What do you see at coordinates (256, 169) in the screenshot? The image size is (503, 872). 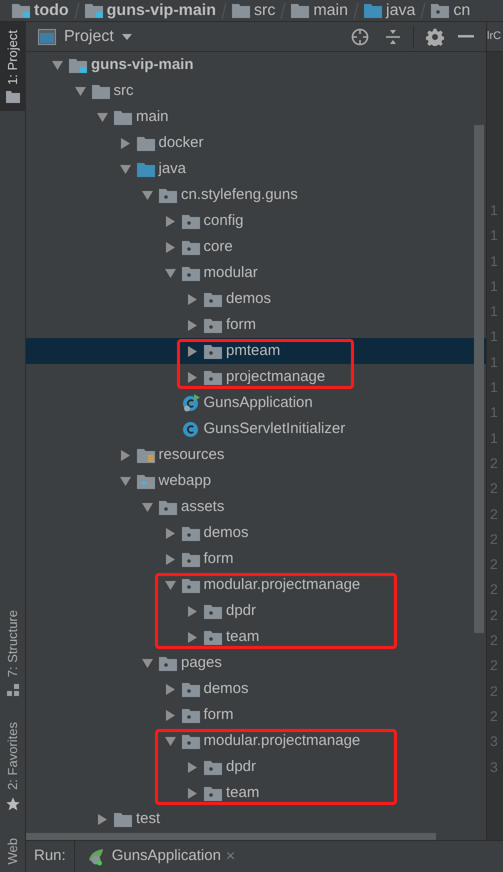 I see `tree-item: java` at bounding box center [256, 169].